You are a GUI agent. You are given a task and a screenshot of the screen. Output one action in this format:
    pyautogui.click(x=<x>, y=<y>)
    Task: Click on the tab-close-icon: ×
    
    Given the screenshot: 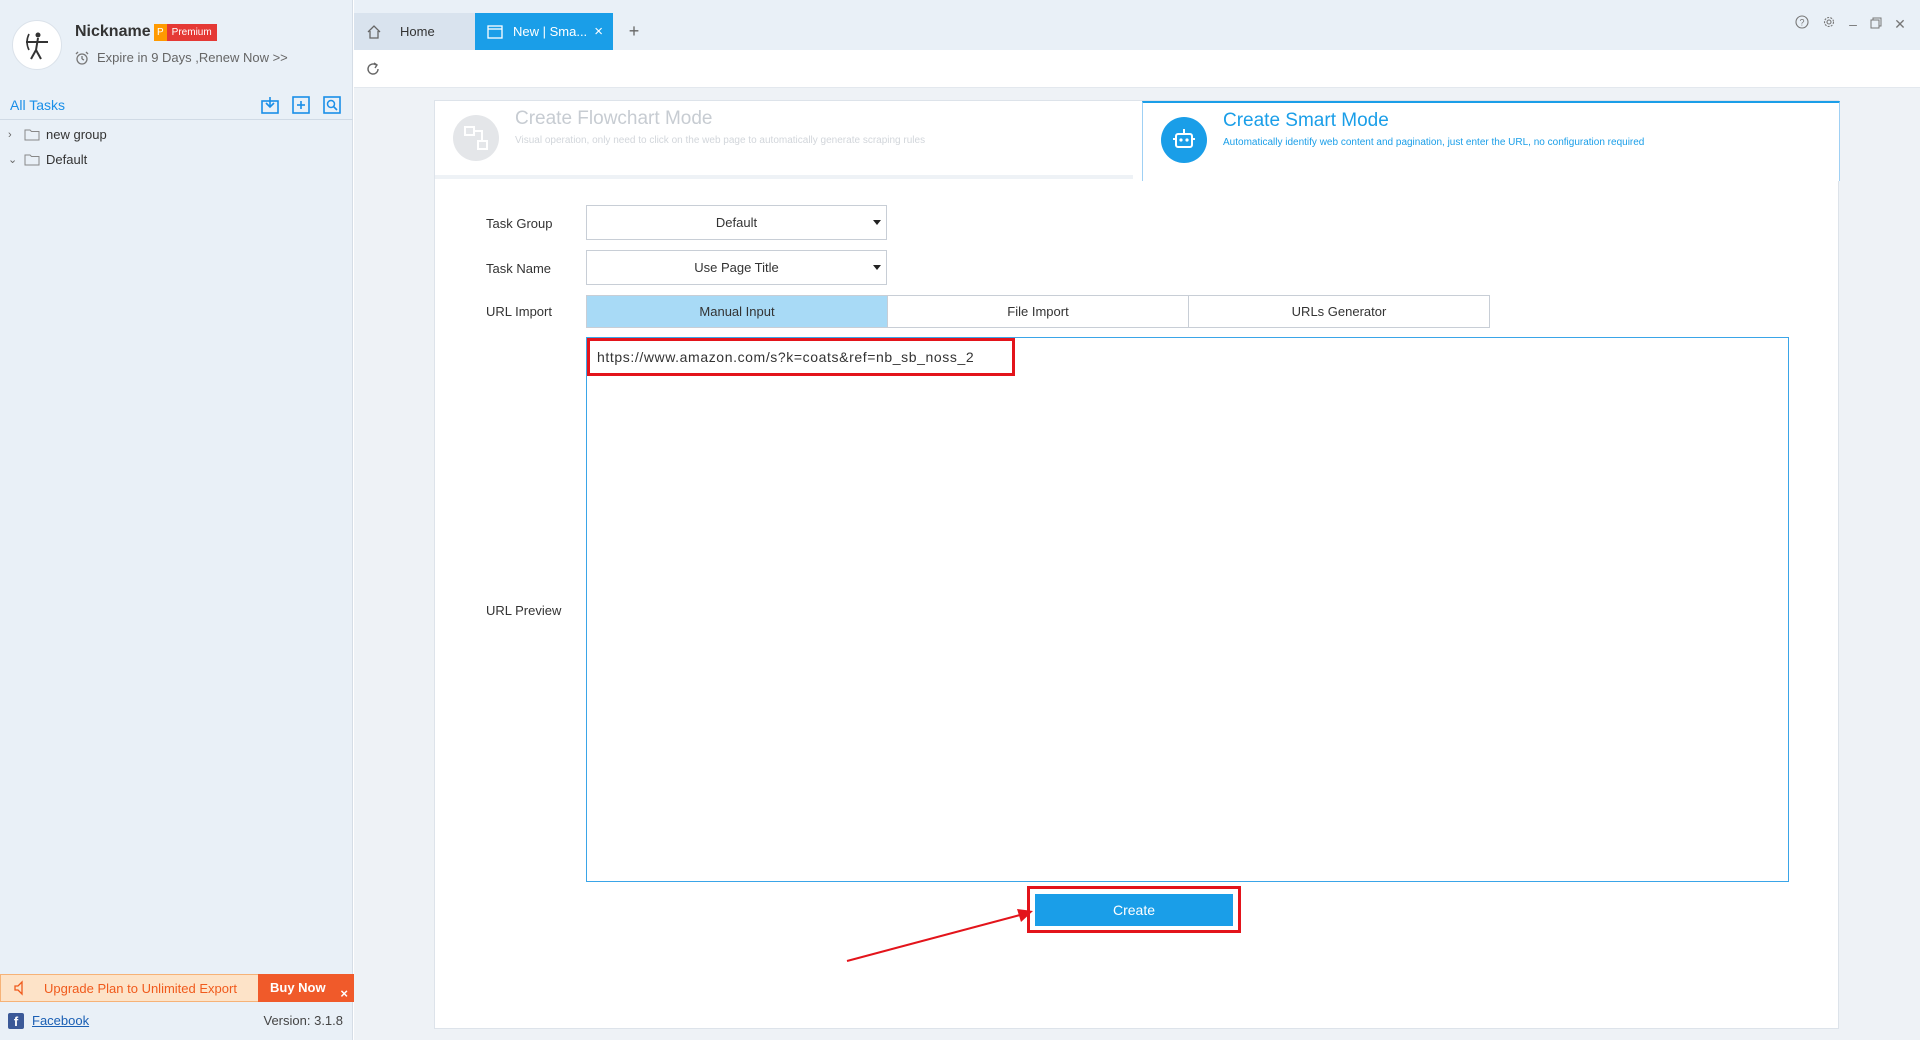 What is the action you would take?
    pyautogui.click(x=598, y=31)
    